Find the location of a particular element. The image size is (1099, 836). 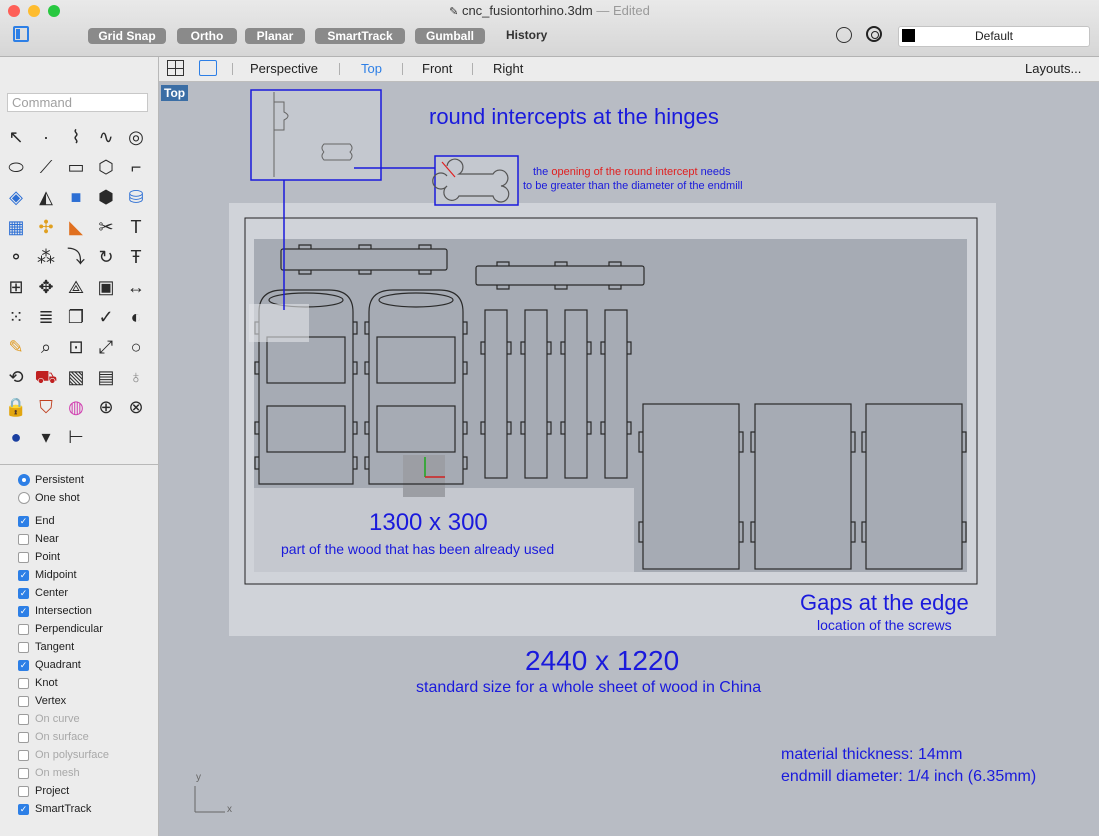

polycurve-icon: ⟋ is located at coordinates (46, 167).